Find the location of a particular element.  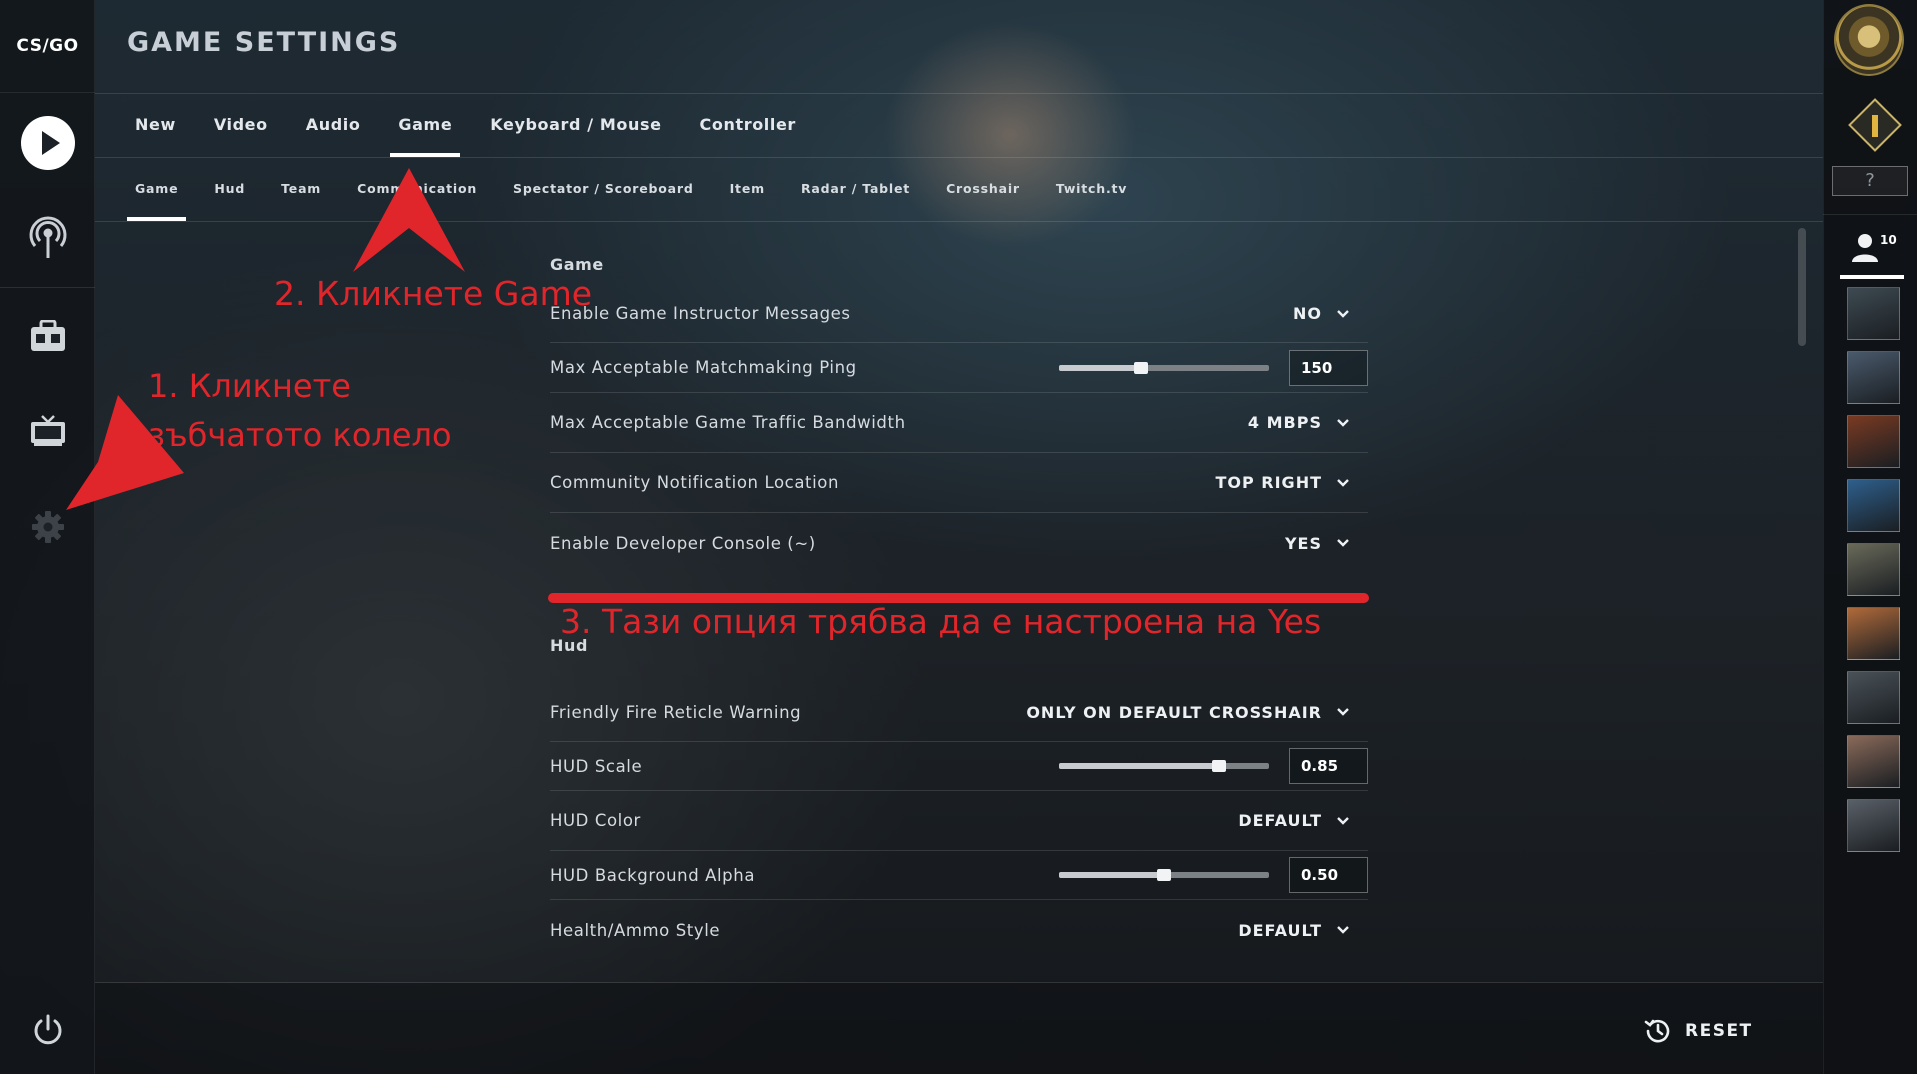

help-button: ? is located at coordinates (1870, 181).